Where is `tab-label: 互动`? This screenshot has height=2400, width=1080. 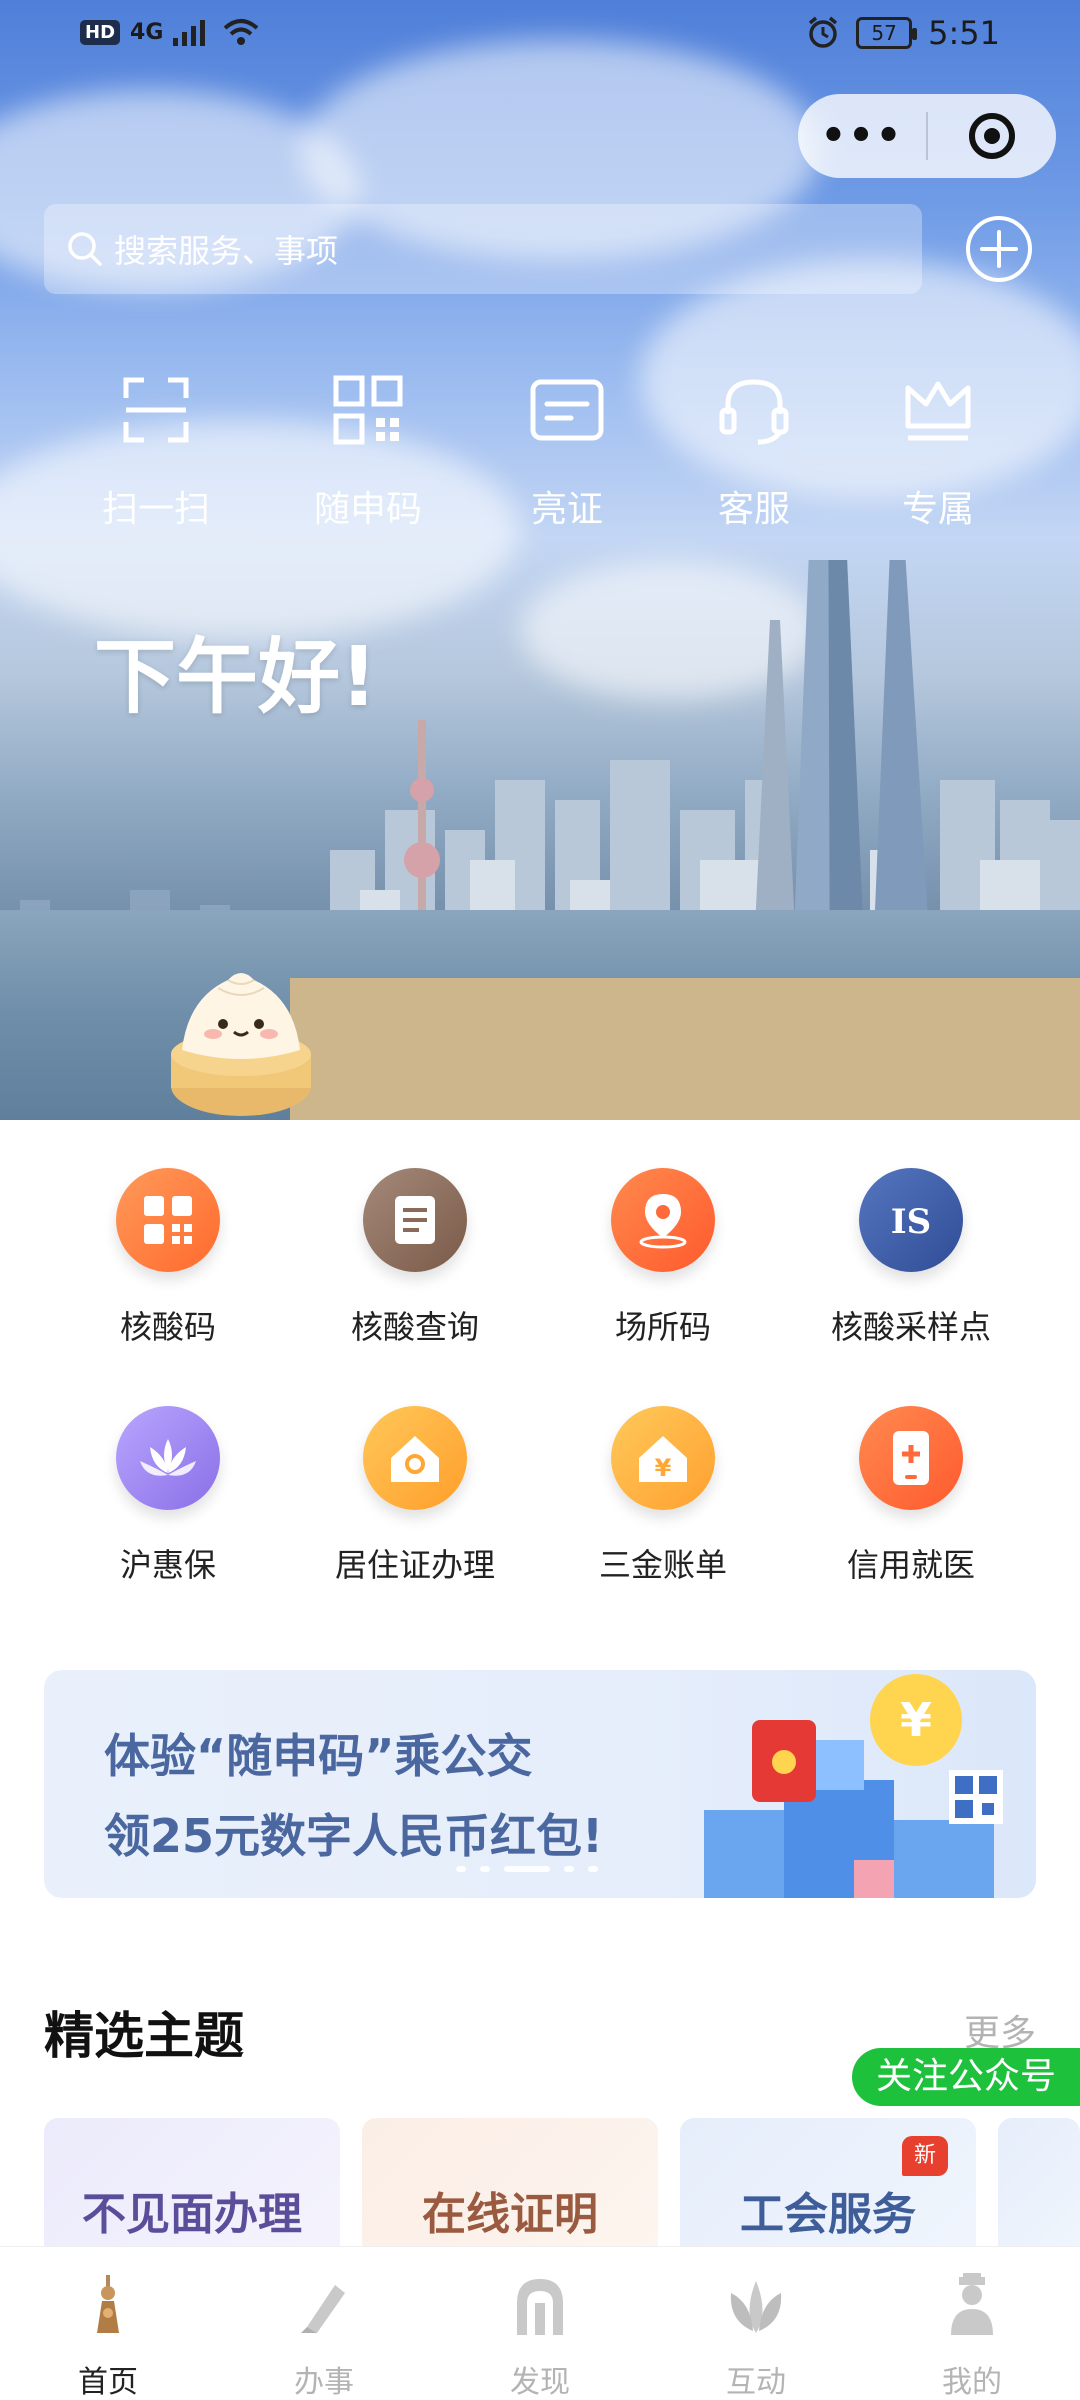 tab-label: 互动 is located at coordinates (756, 2382).